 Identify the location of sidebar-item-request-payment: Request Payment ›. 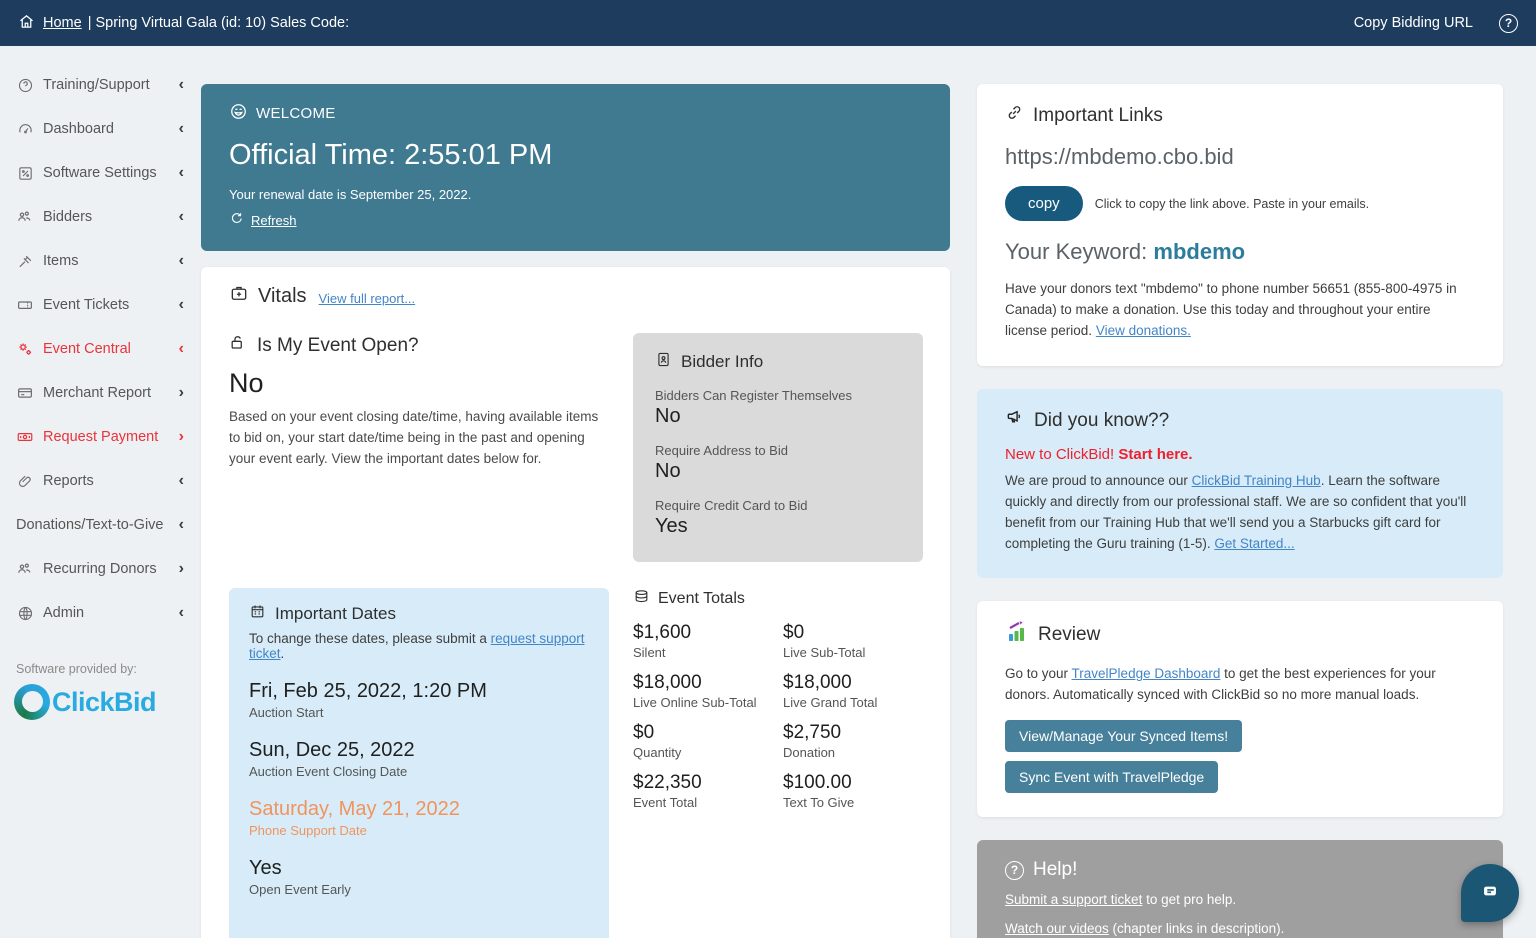
(100, 437).